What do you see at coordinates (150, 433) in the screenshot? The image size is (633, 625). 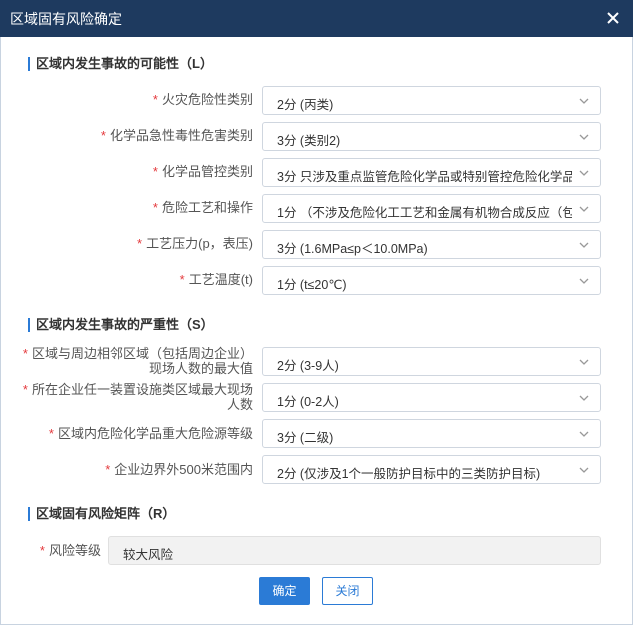 I see `field-label-major-hazard: * 区域内危险化学品重大危险源等级` at bounding box center [150, 433].